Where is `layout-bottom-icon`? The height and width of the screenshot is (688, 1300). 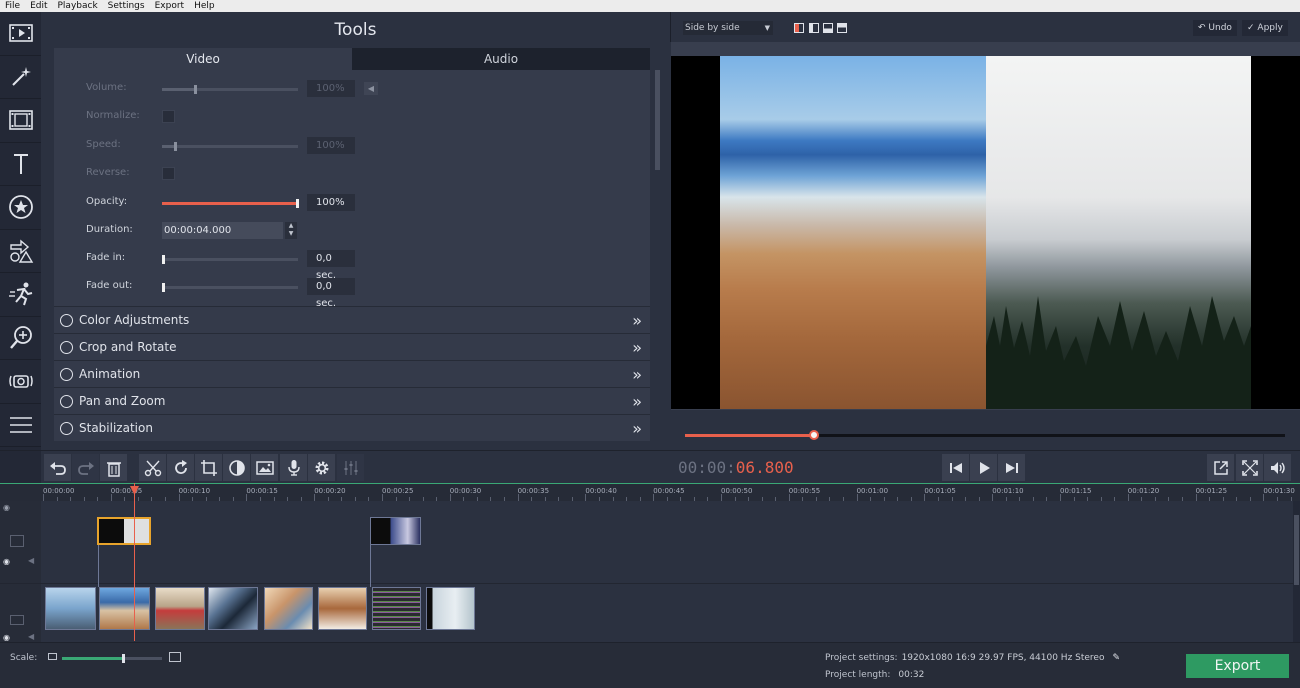 layout-bottom-icon is located at coordinates (828, 28).